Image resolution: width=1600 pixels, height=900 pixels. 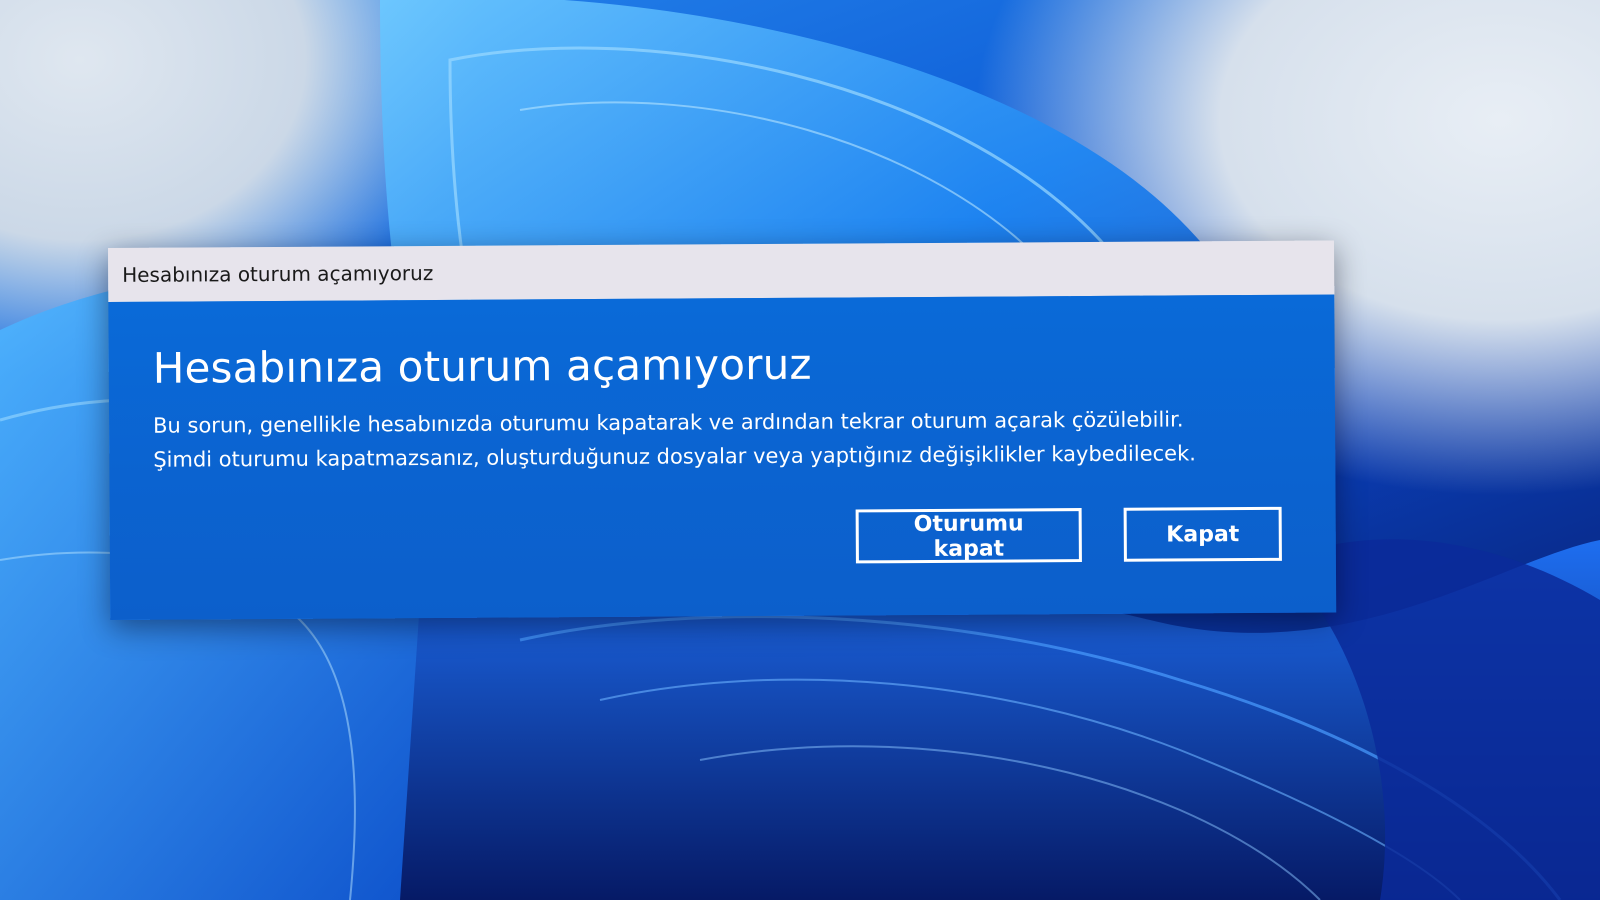 What do you see at coordinates (482, 366) in the screenshot?
I see `dialog-heading: Hesabınıza oturum açamıyoruz` at bounding box center [482, 366].